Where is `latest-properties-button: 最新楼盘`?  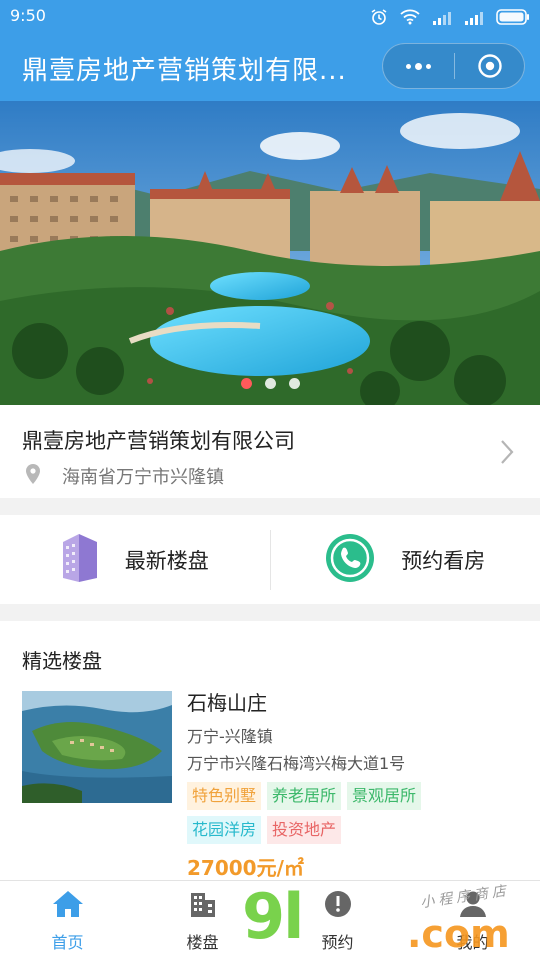
latest-properties-button: 最新楼盘 is located at coordinates (135, 559).